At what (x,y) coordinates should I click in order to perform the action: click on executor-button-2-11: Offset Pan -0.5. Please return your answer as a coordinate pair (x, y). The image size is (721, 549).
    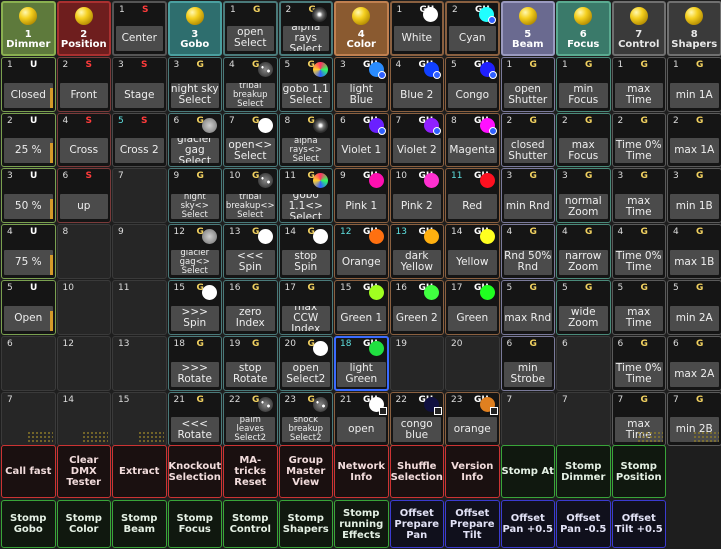
    Looking at the image, I should click on (583, 524).